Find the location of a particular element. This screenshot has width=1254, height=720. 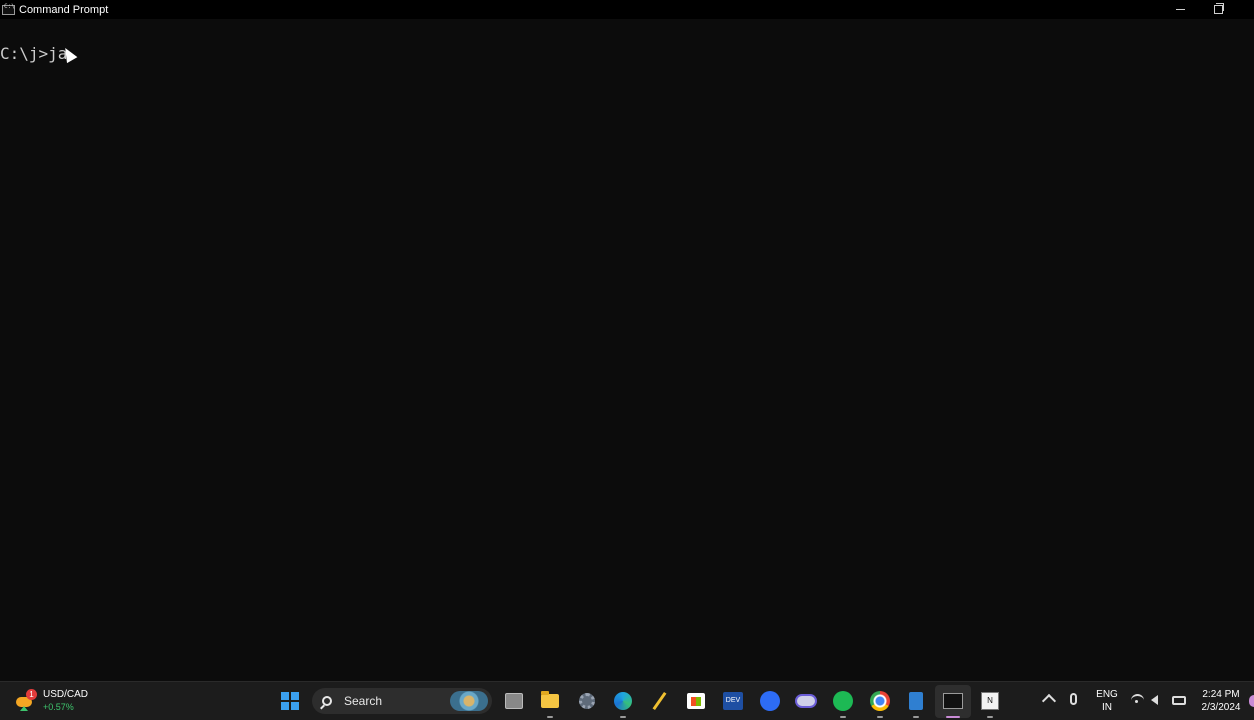

gear-icon is located at coordinates (587, 701).